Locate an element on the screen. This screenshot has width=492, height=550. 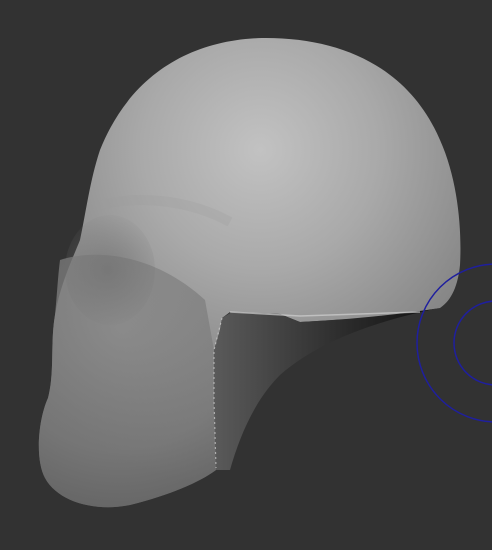
gizmo-inner-ring is located at coordinates (472, 343).